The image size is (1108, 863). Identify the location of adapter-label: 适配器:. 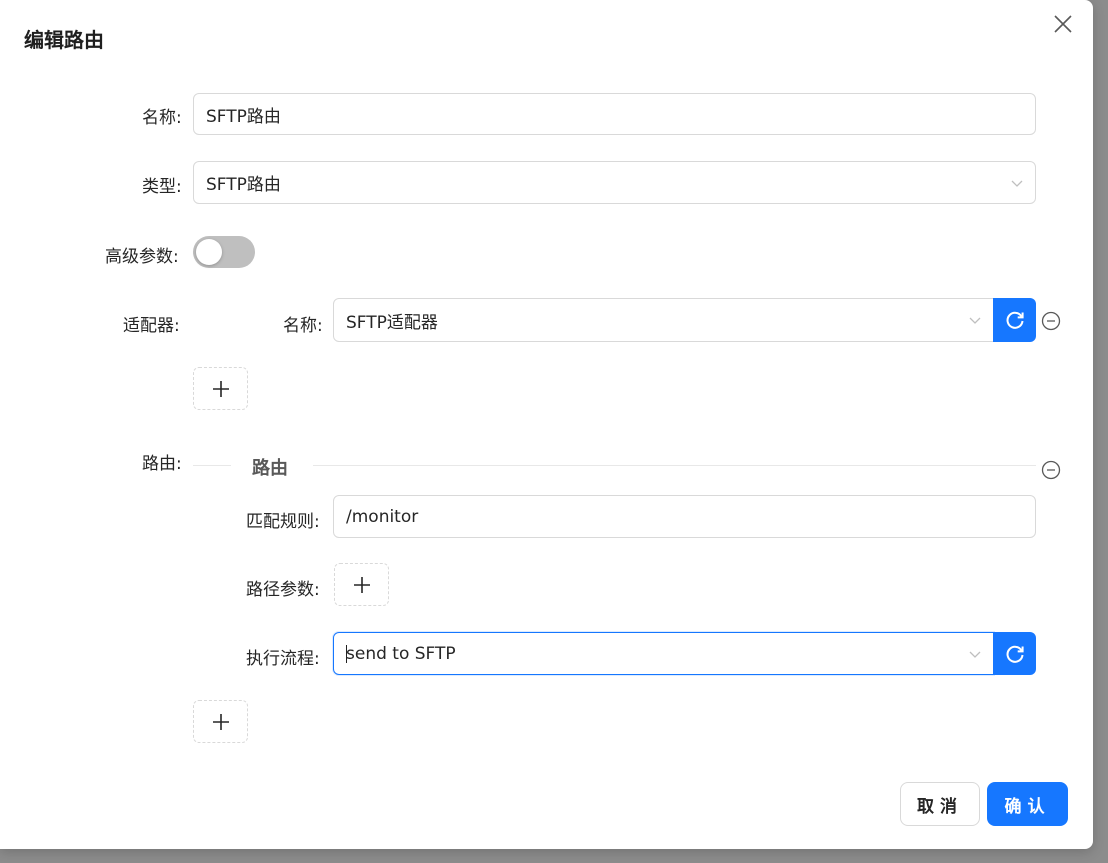
(151, 326).